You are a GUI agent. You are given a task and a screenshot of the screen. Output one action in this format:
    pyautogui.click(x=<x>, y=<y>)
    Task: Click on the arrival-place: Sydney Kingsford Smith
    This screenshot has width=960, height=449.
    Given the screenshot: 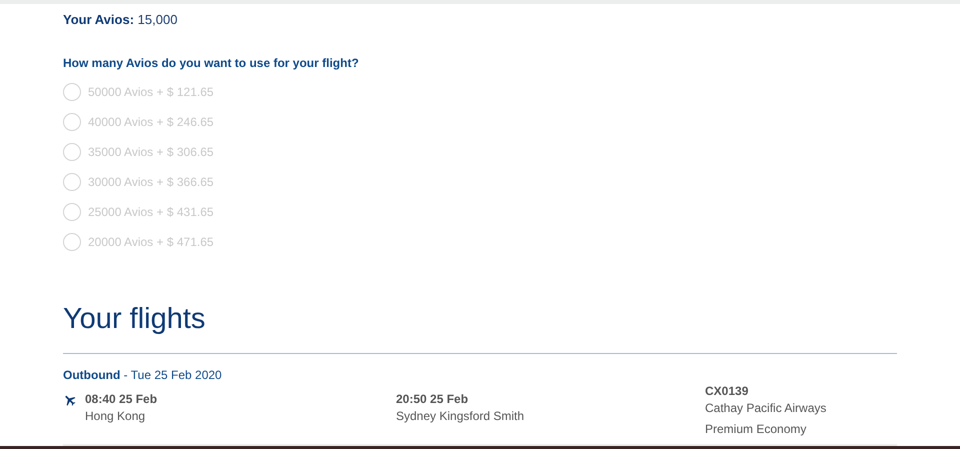 What is the action you would take?
    pyautogui.click(x=461, y=416)
    